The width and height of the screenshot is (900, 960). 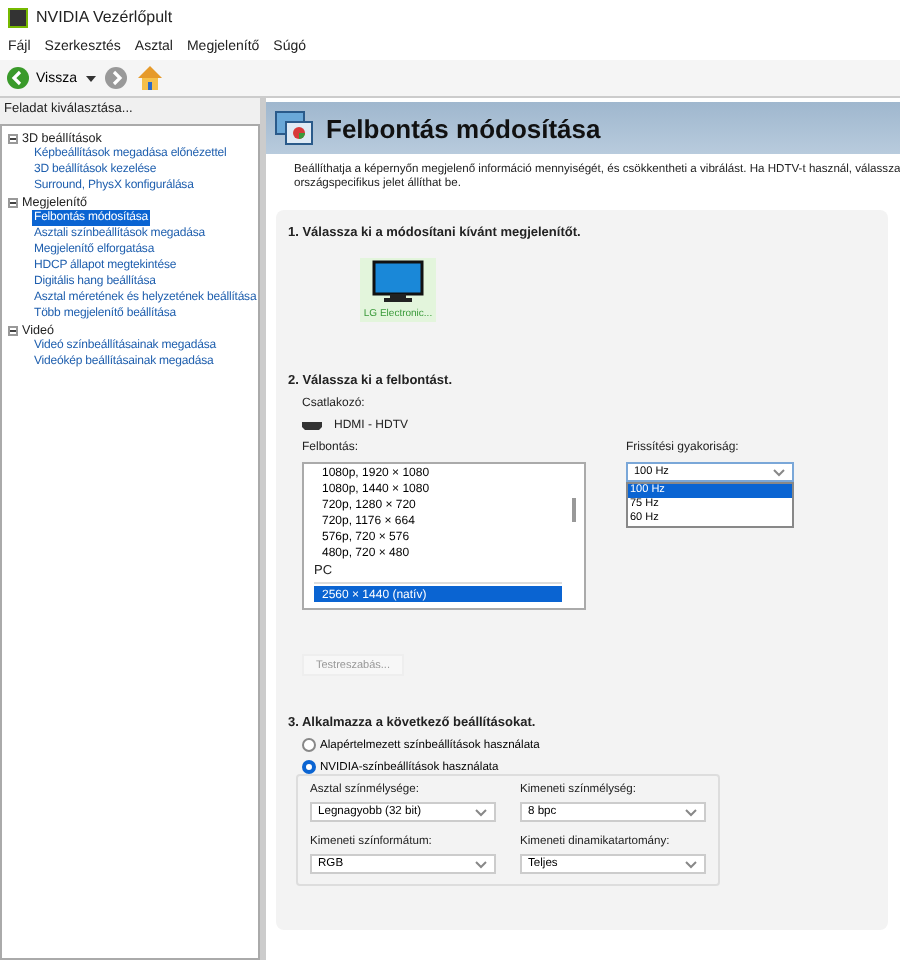 What do you see at coordinates (18, 17) in the screenshot?
I see `app-logo-icon` at bounding box center [18, 17].